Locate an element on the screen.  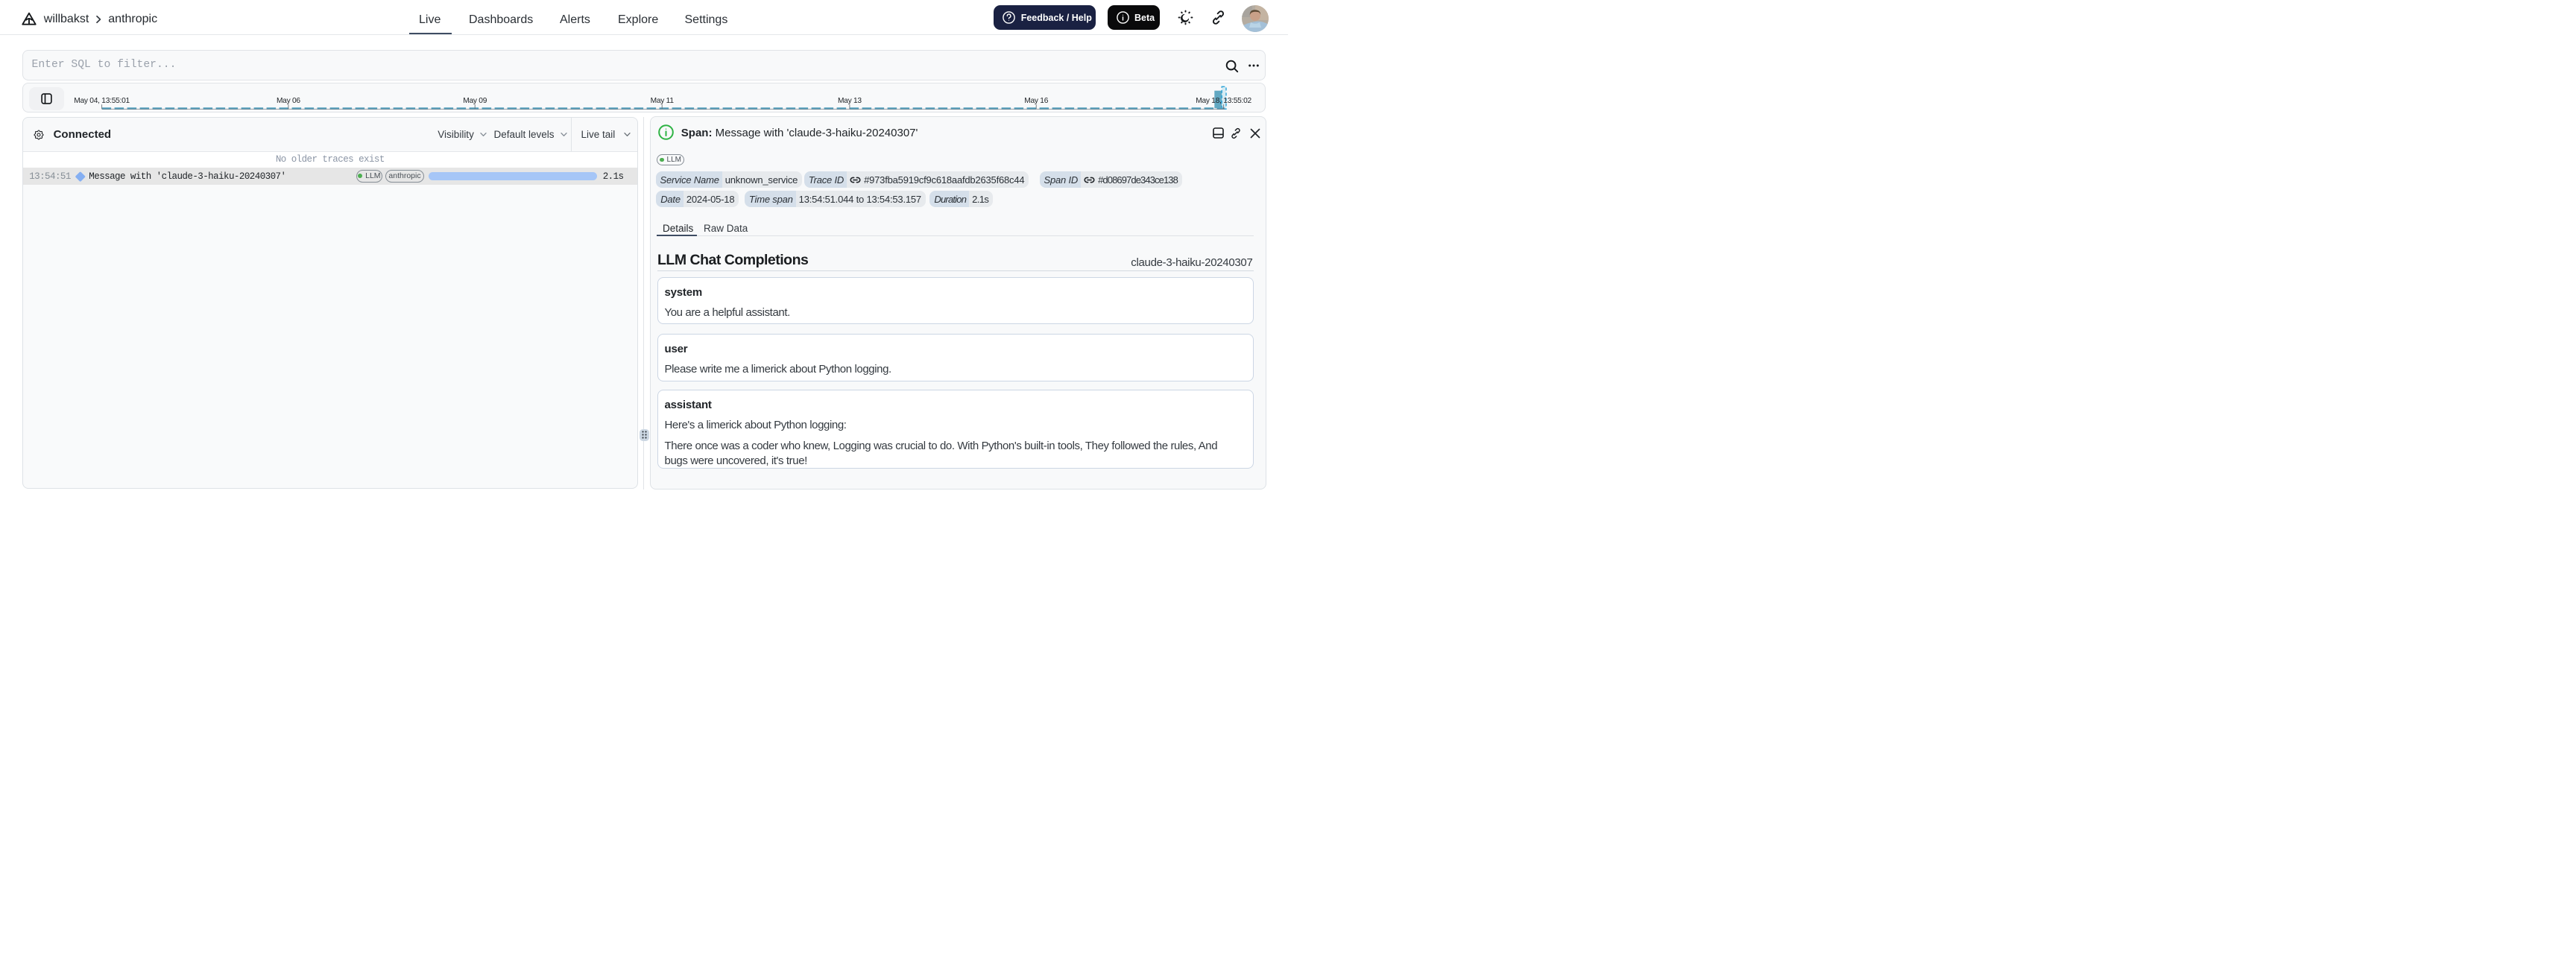
svg-text: May 06 is located at coordinates (288, 101).